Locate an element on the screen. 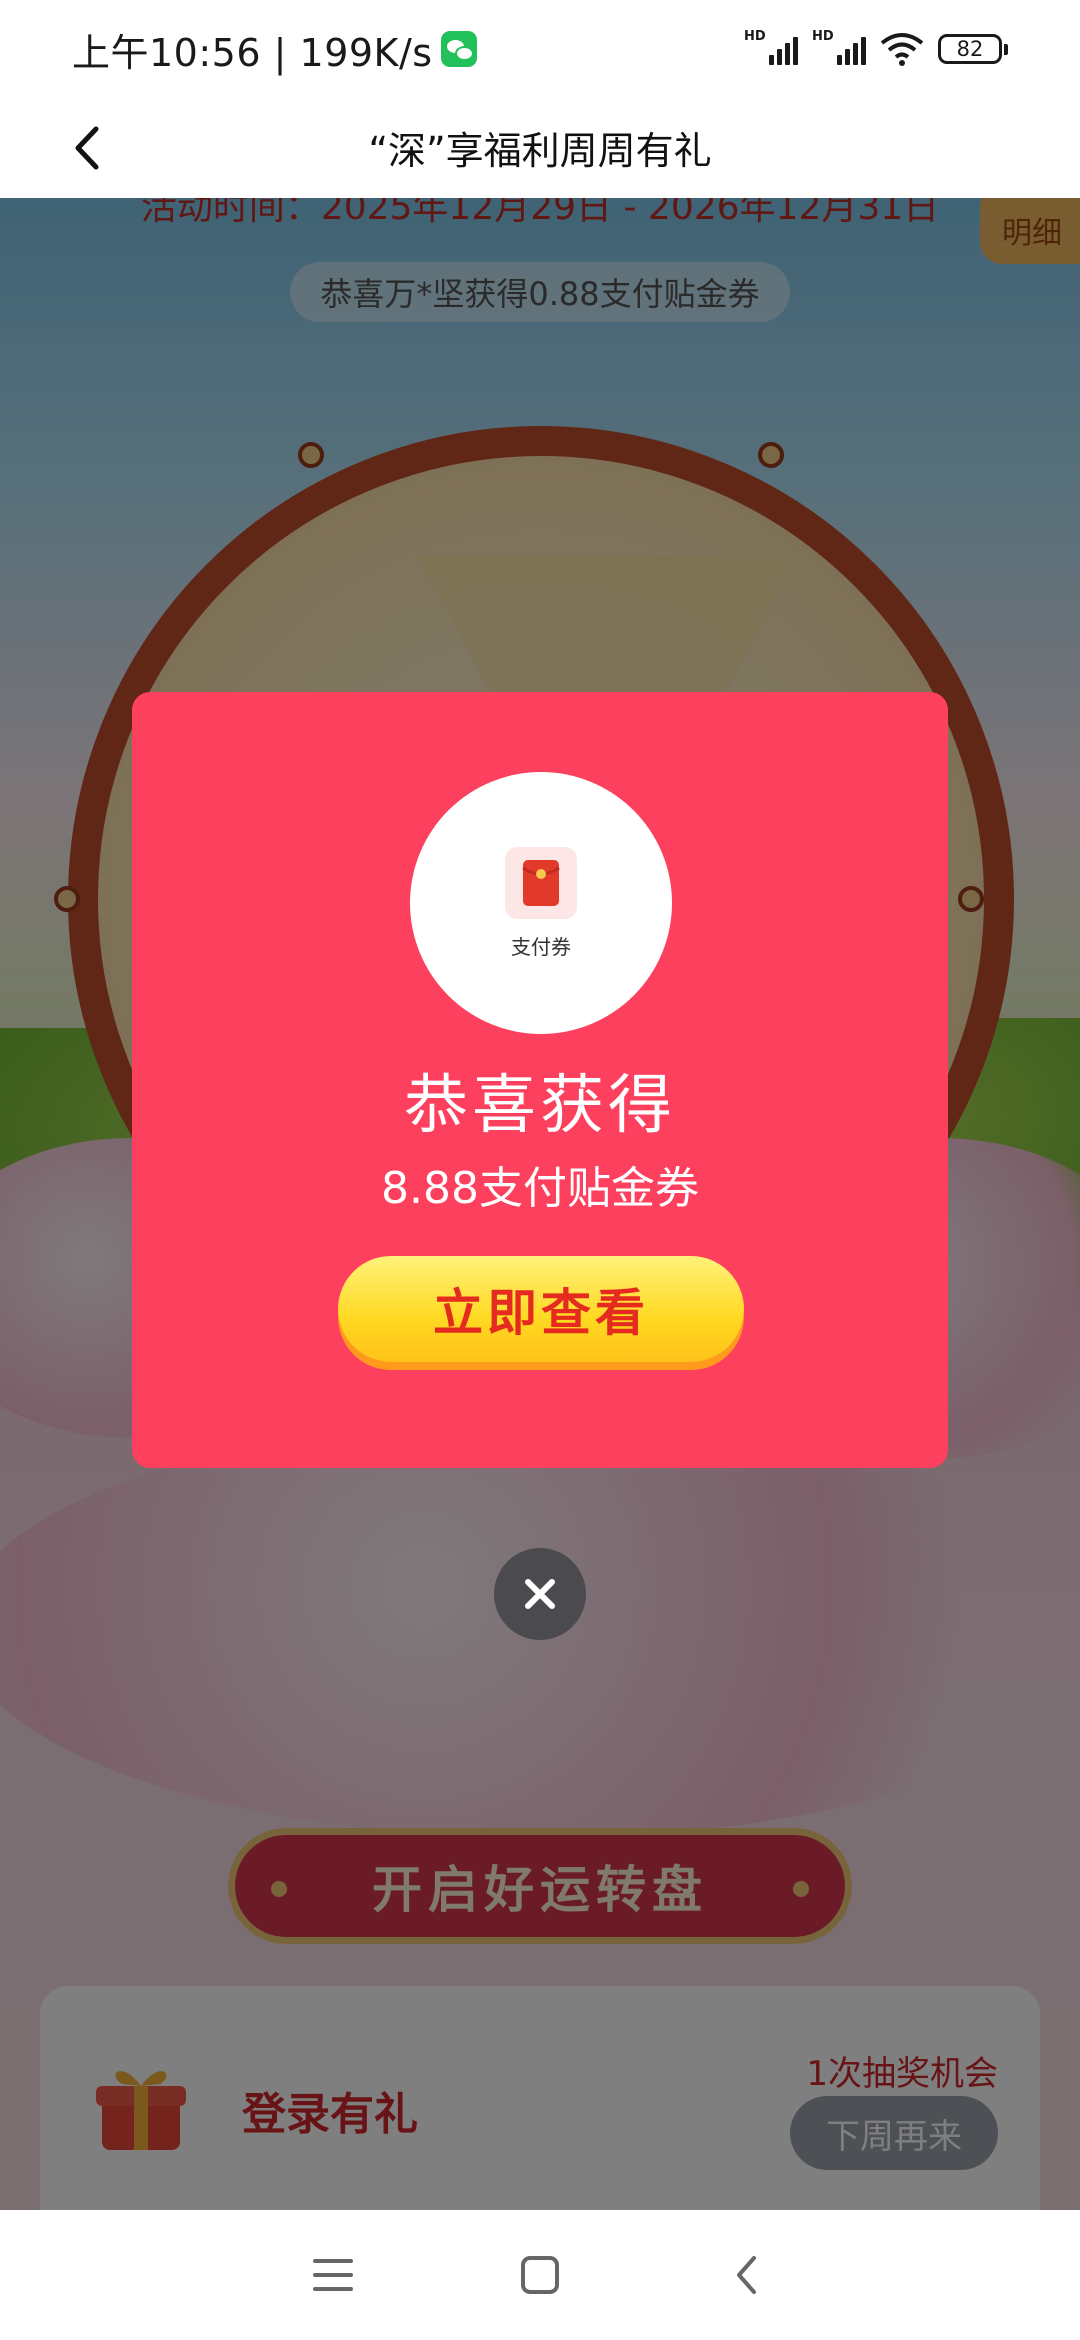  battery-level: 82 is located at coordinates (970, 49).